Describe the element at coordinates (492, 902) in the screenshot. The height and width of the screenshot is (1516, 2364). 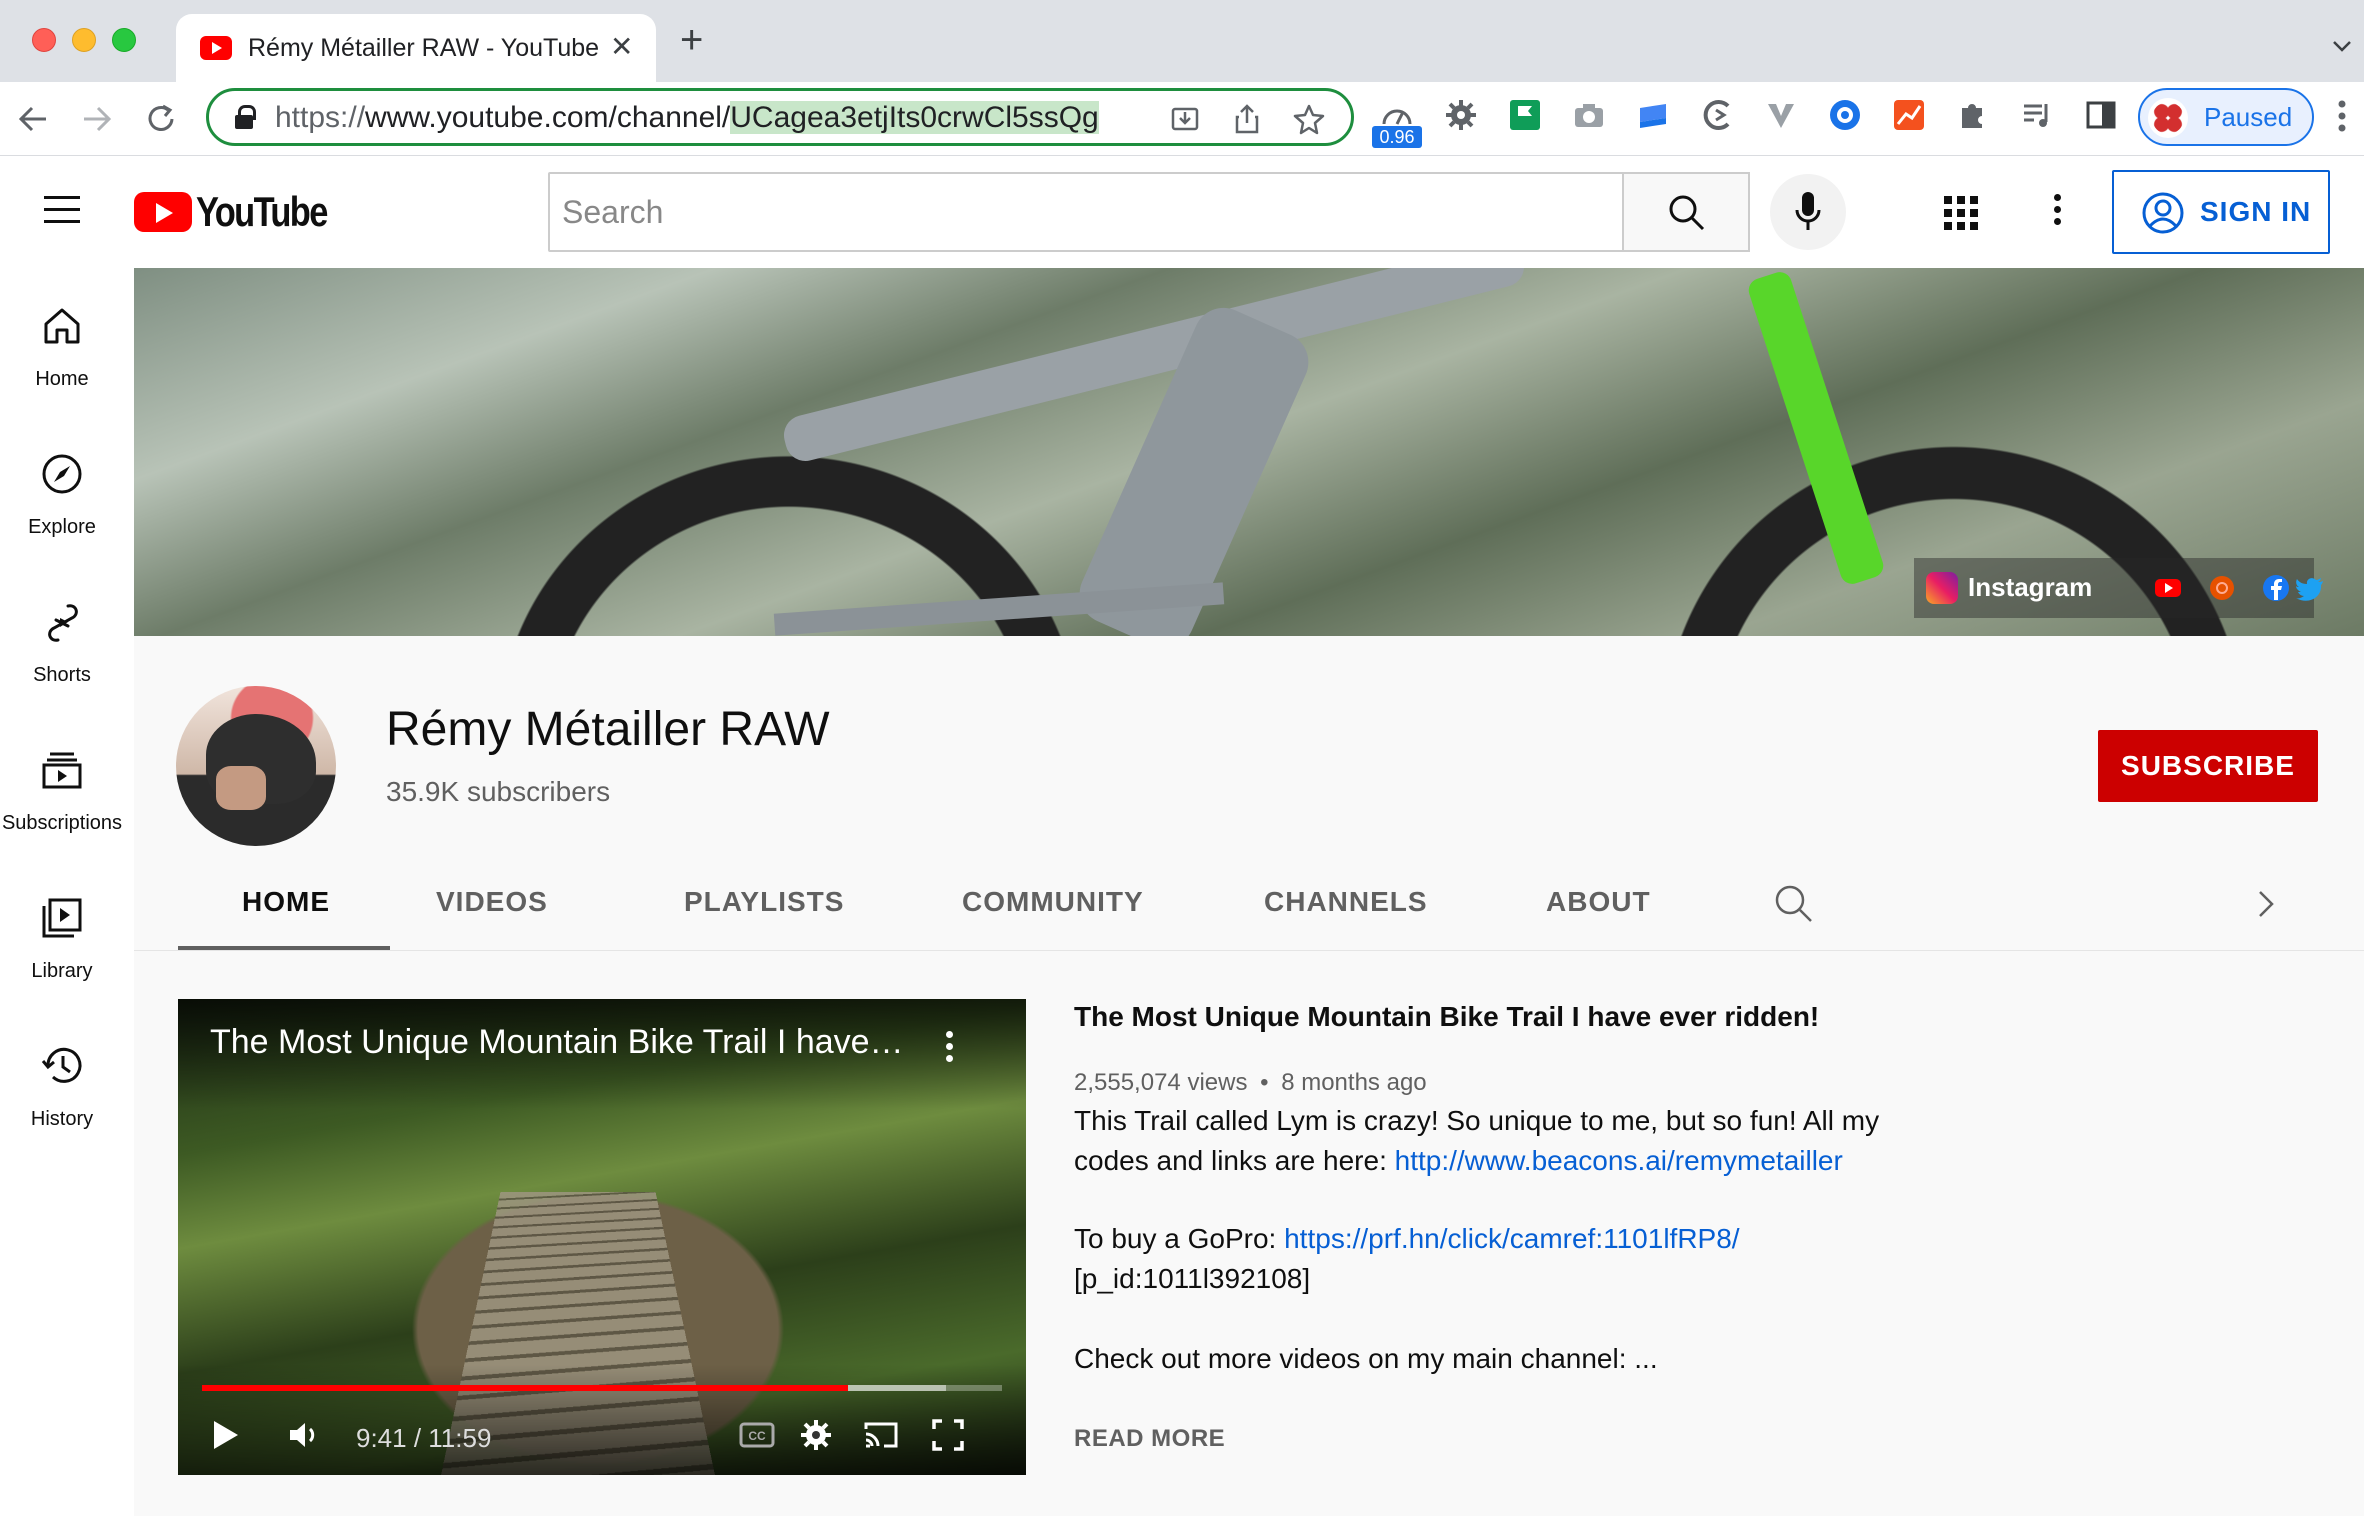
I see `tab-videos: VIDEOS` at that location.